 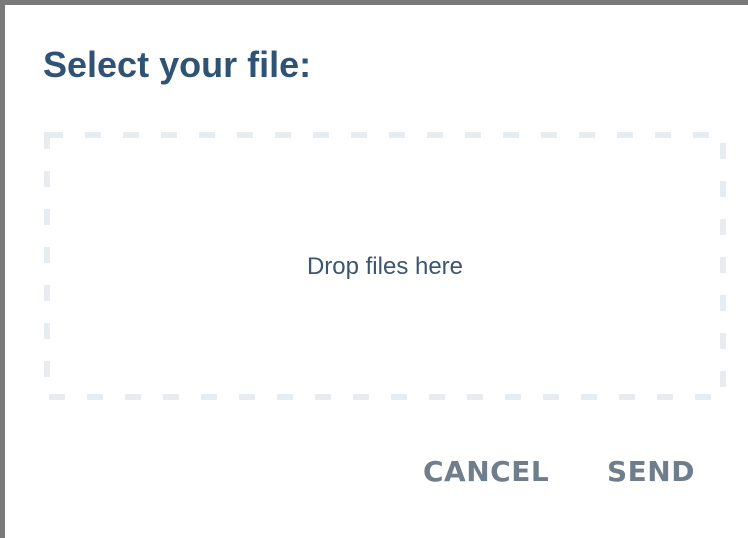 I want to click on dropzone-label: Drop files here, so click(x=385, y=266).